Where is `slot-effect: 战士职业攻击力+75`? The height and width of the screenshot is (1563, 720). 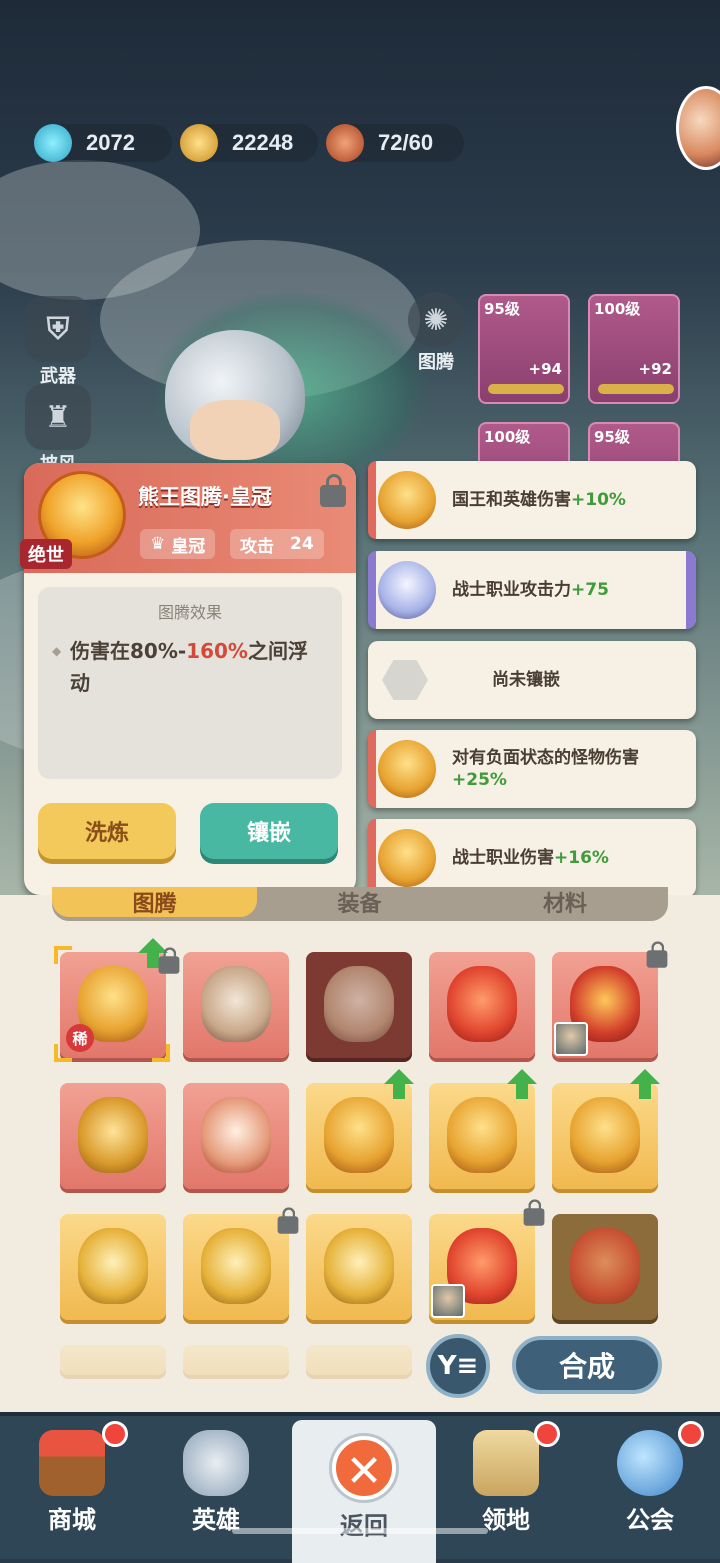 slot-effect: 战士职业攻击力+75 is located at coordinates (530, 590).